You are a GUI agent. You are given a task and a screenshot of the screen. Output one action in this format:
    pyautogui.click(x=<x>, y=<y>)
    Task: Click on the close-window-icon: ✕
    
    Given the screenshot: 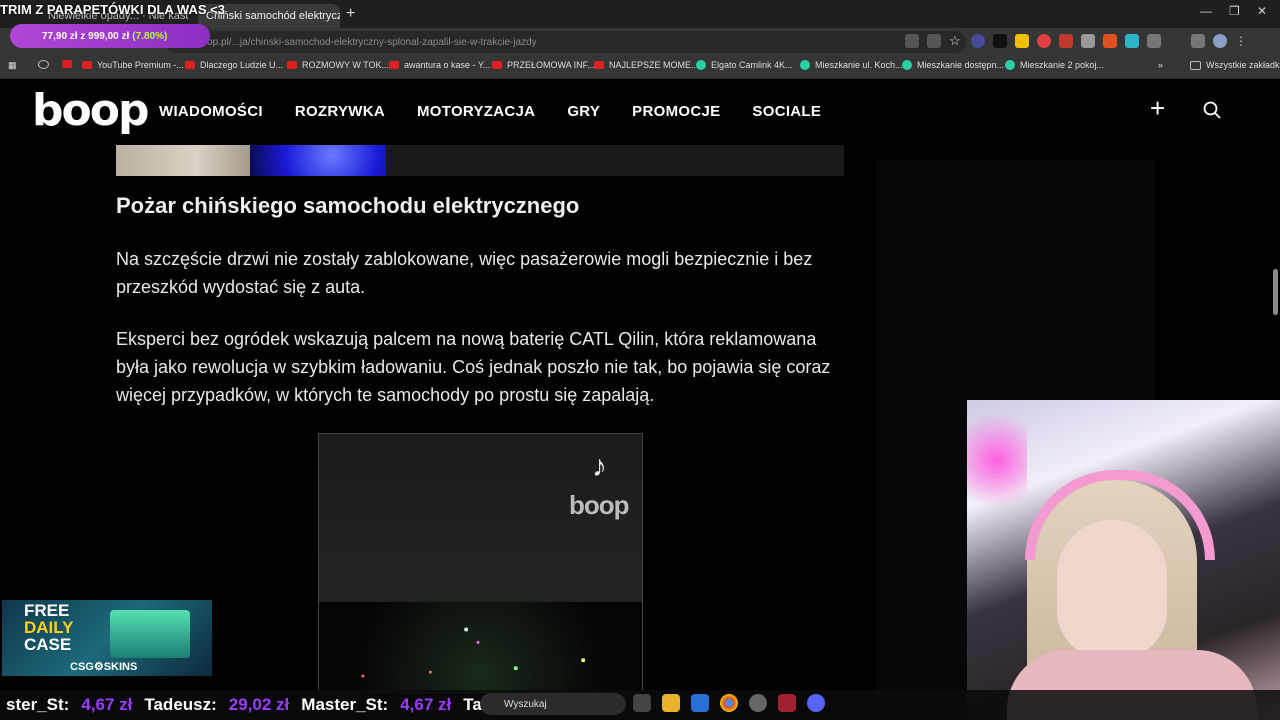 What is the action you would take?
    pyautogui.click(x=1262, y=11)
    